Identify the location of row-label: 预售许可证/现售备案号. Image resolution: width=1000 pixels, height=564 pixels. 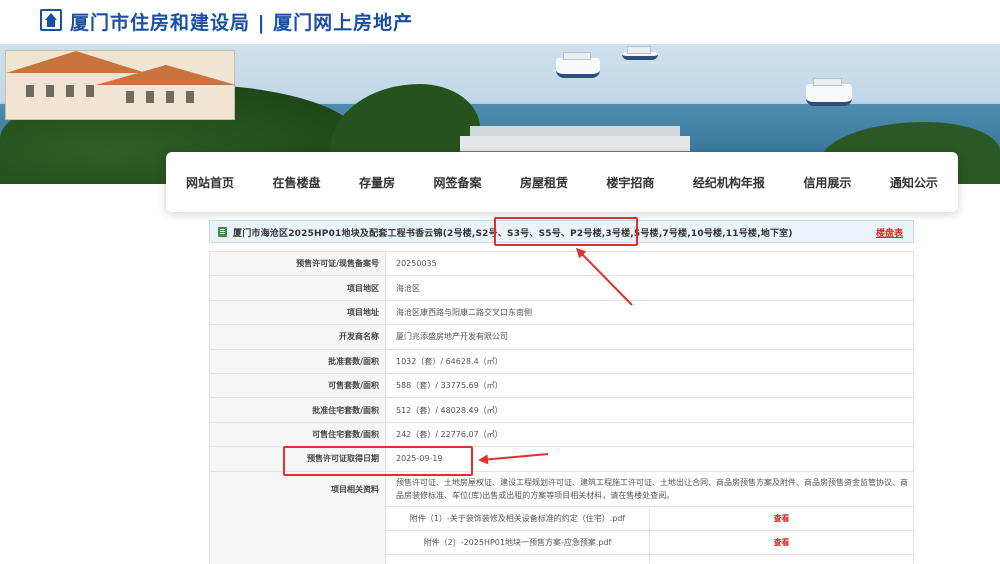
(297, 263).